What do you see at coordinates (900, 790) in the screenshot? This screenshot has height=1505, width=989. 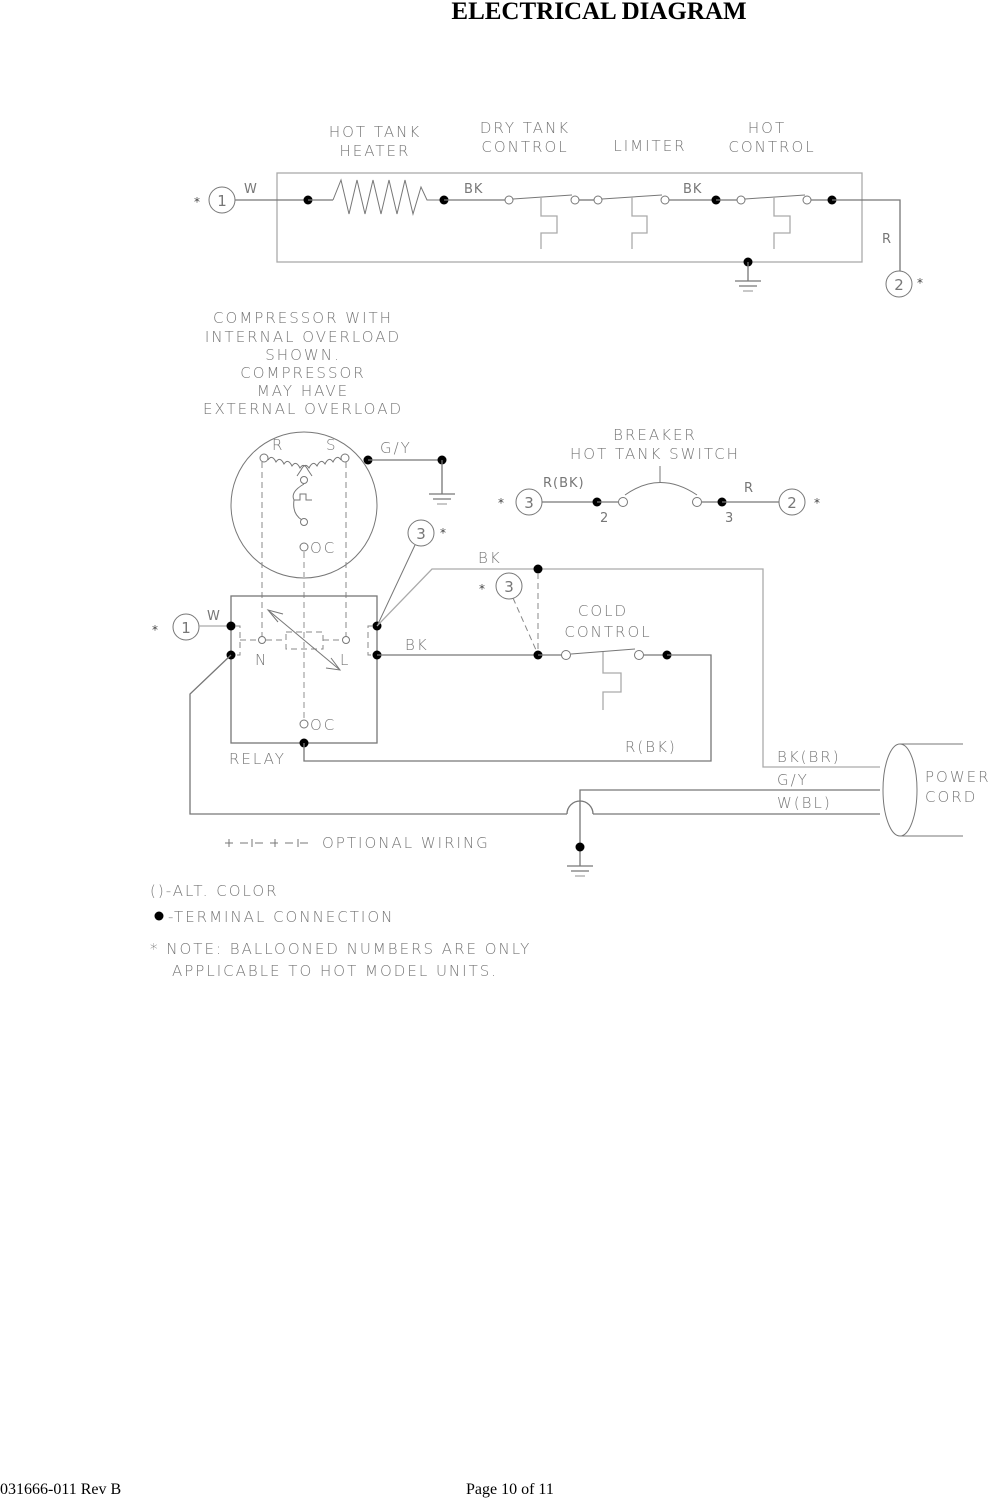 I see `power-cord-sleeve` at bounding box center [900, 790].